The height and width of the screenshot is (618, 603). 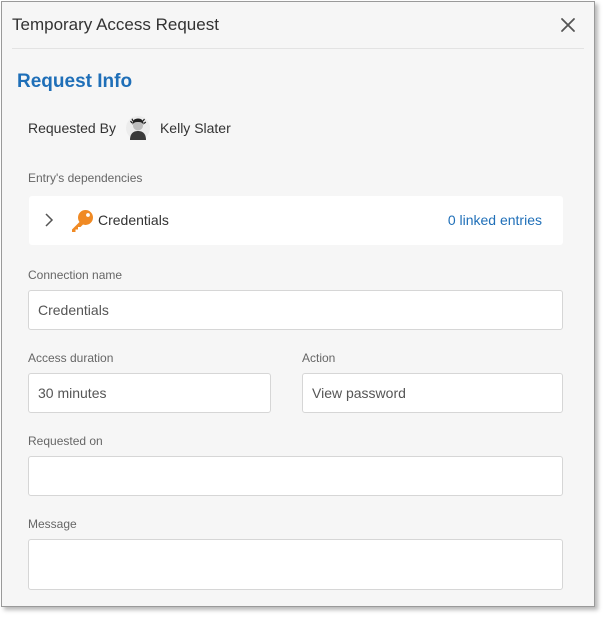 I want to click on message-label: Message, so click(x=52, y=524).